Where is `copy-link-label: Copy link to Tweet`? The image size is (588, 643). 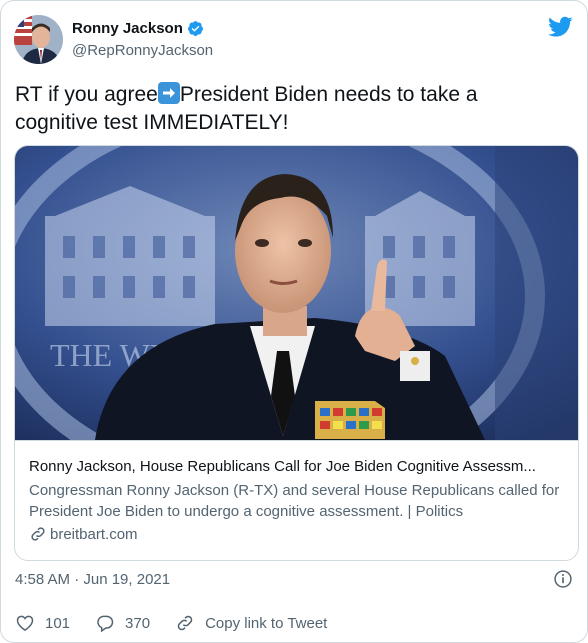
copy-link-label: Copy link to Tweet is located at coordinates (266, 623).